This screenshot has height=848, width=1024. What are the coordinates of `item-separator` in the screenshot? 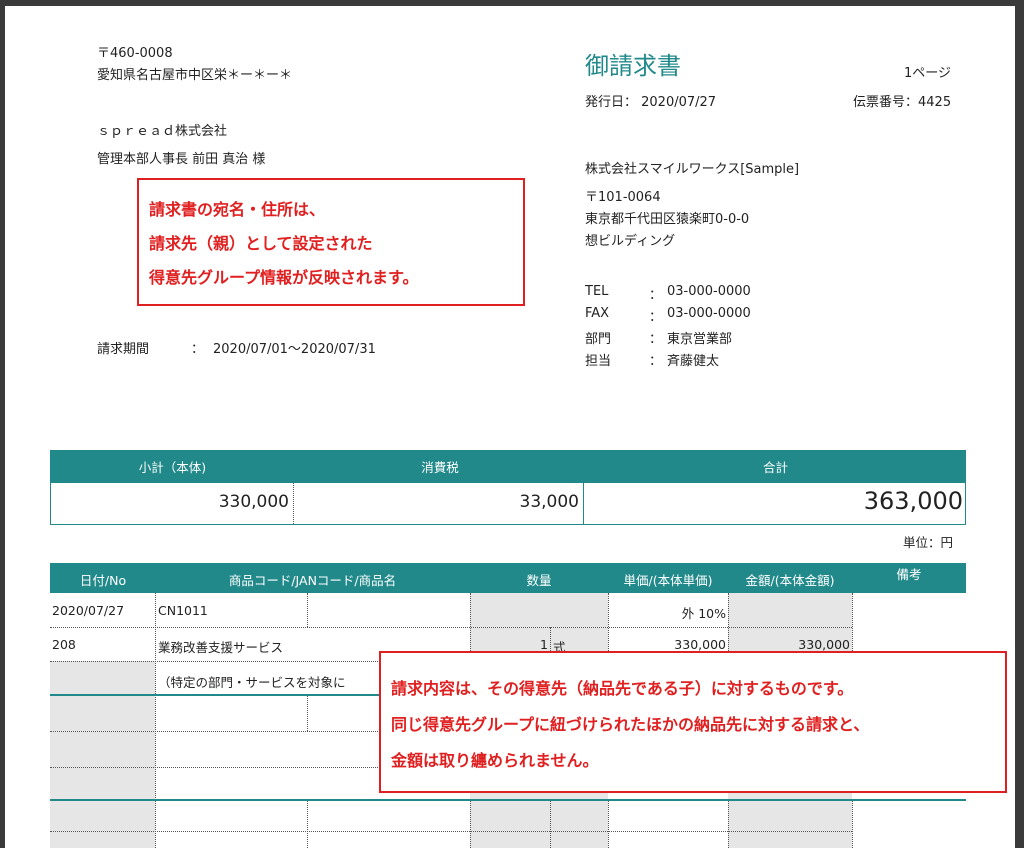 It's located at (508, 800).